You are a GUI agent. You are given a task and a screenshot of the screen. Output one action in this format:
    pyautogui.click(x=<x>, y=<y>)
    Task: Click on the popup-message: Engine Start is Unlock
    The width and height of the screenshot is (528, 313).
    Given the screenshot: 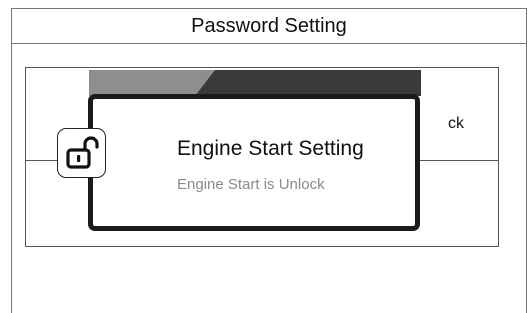 What is the action you would take?
    pyautogui.click(x=251, y=184)
    